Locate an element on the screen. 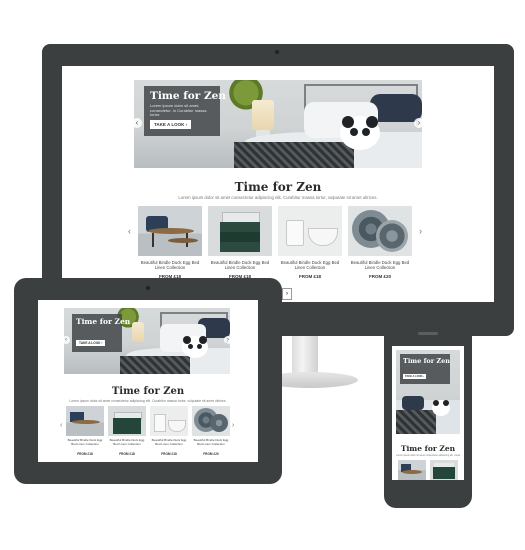 The image size is (525, 550). speaker-icon is located at coordinates (428, 333).